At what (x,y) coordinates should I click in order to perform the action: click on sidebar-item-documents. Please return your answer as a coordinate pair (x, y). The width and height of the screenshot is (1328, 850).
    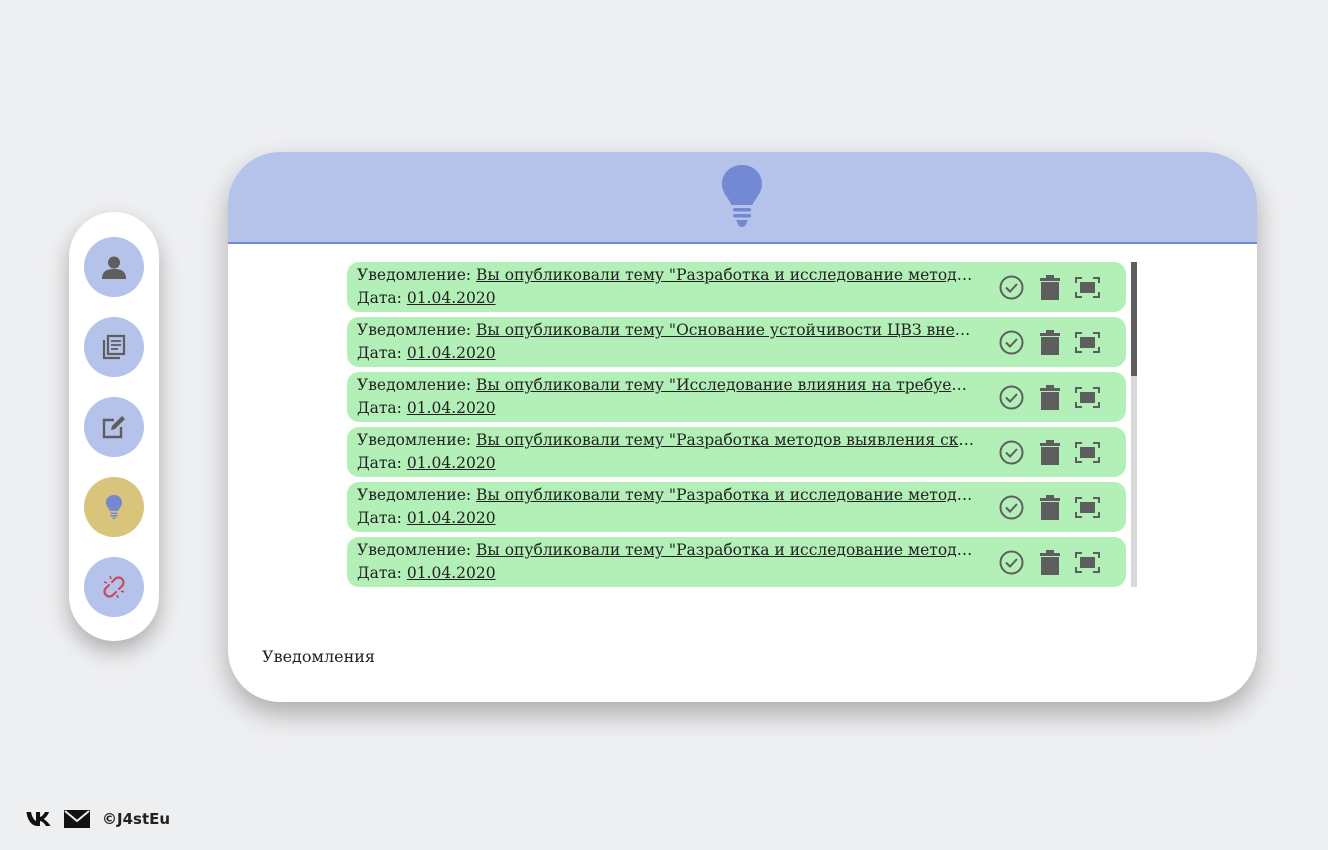
    Looking at the image, I should click on (114, 347).